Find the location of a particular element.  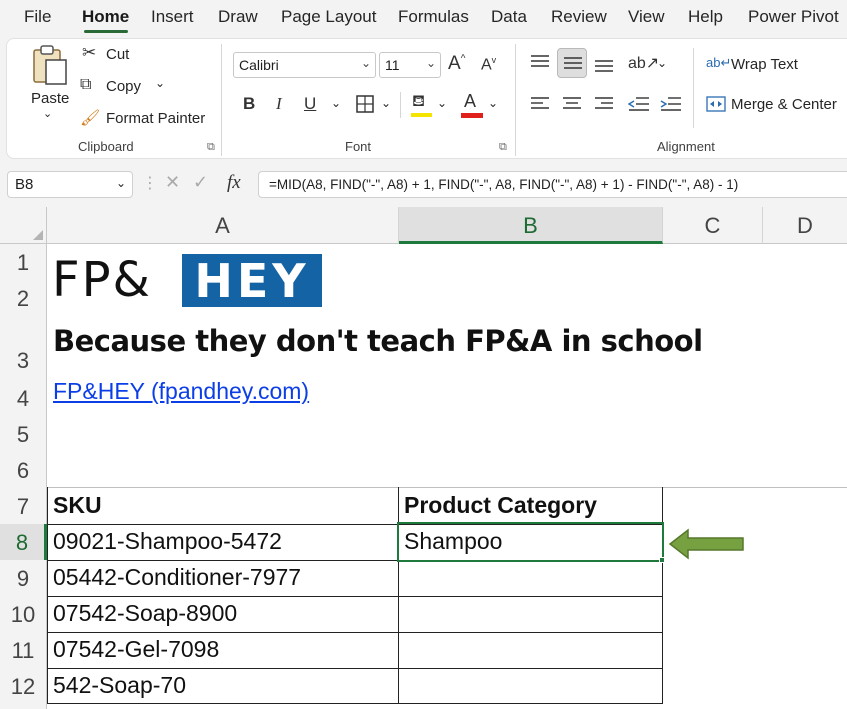

cancel-icon: ✕ is located at coordinates (172, 182).